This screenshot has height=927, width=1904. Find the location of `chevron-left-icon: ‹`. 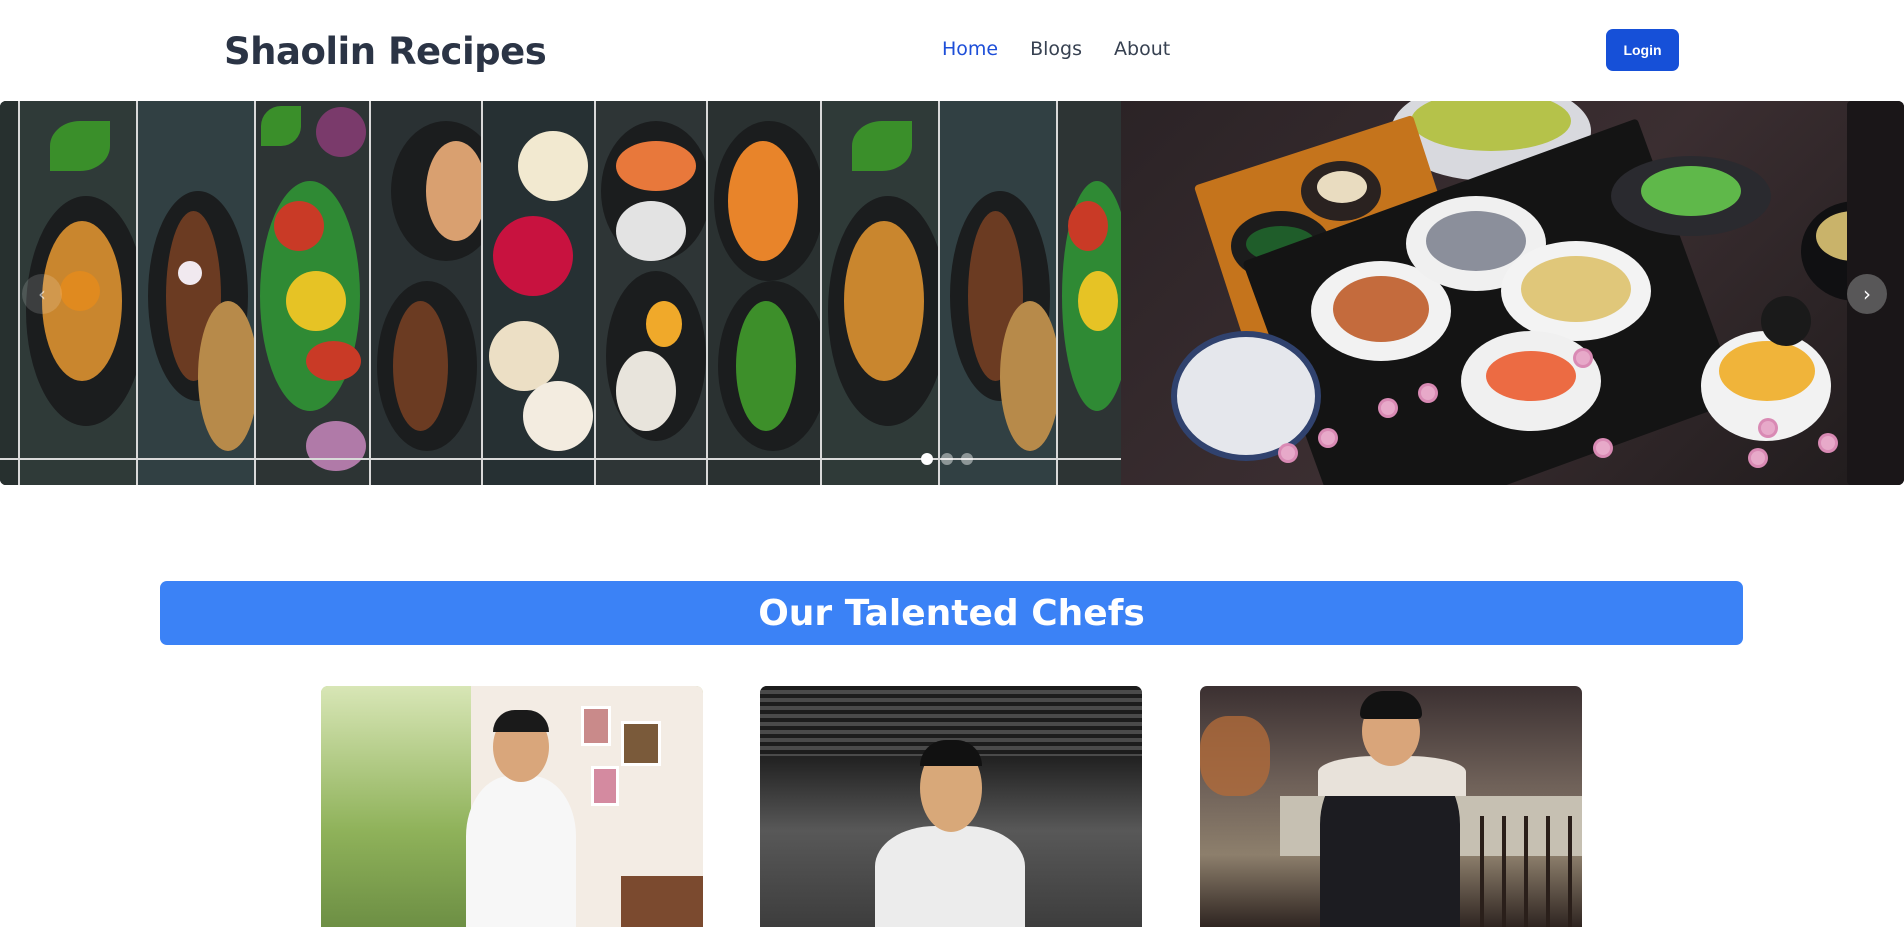

chevron-left-icon: ‹ is located at coordinates (42, 294).